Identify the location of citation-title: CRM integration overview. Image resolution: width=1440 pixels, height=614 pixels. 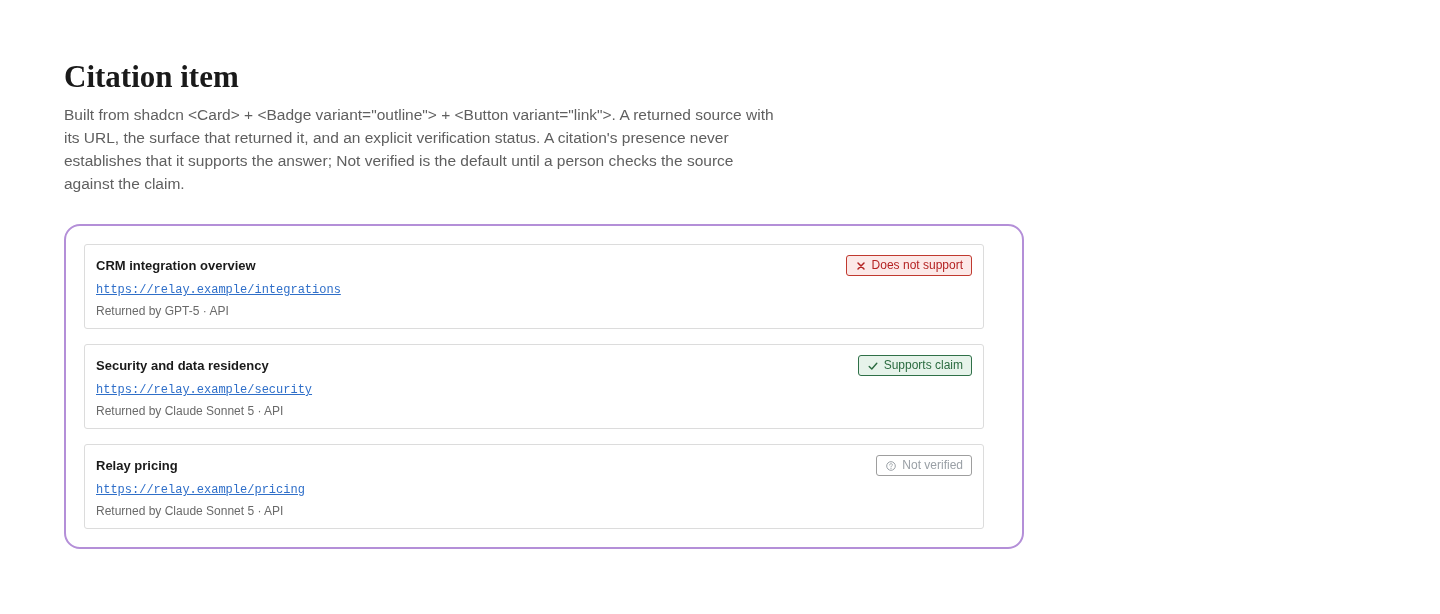
(176, 266).